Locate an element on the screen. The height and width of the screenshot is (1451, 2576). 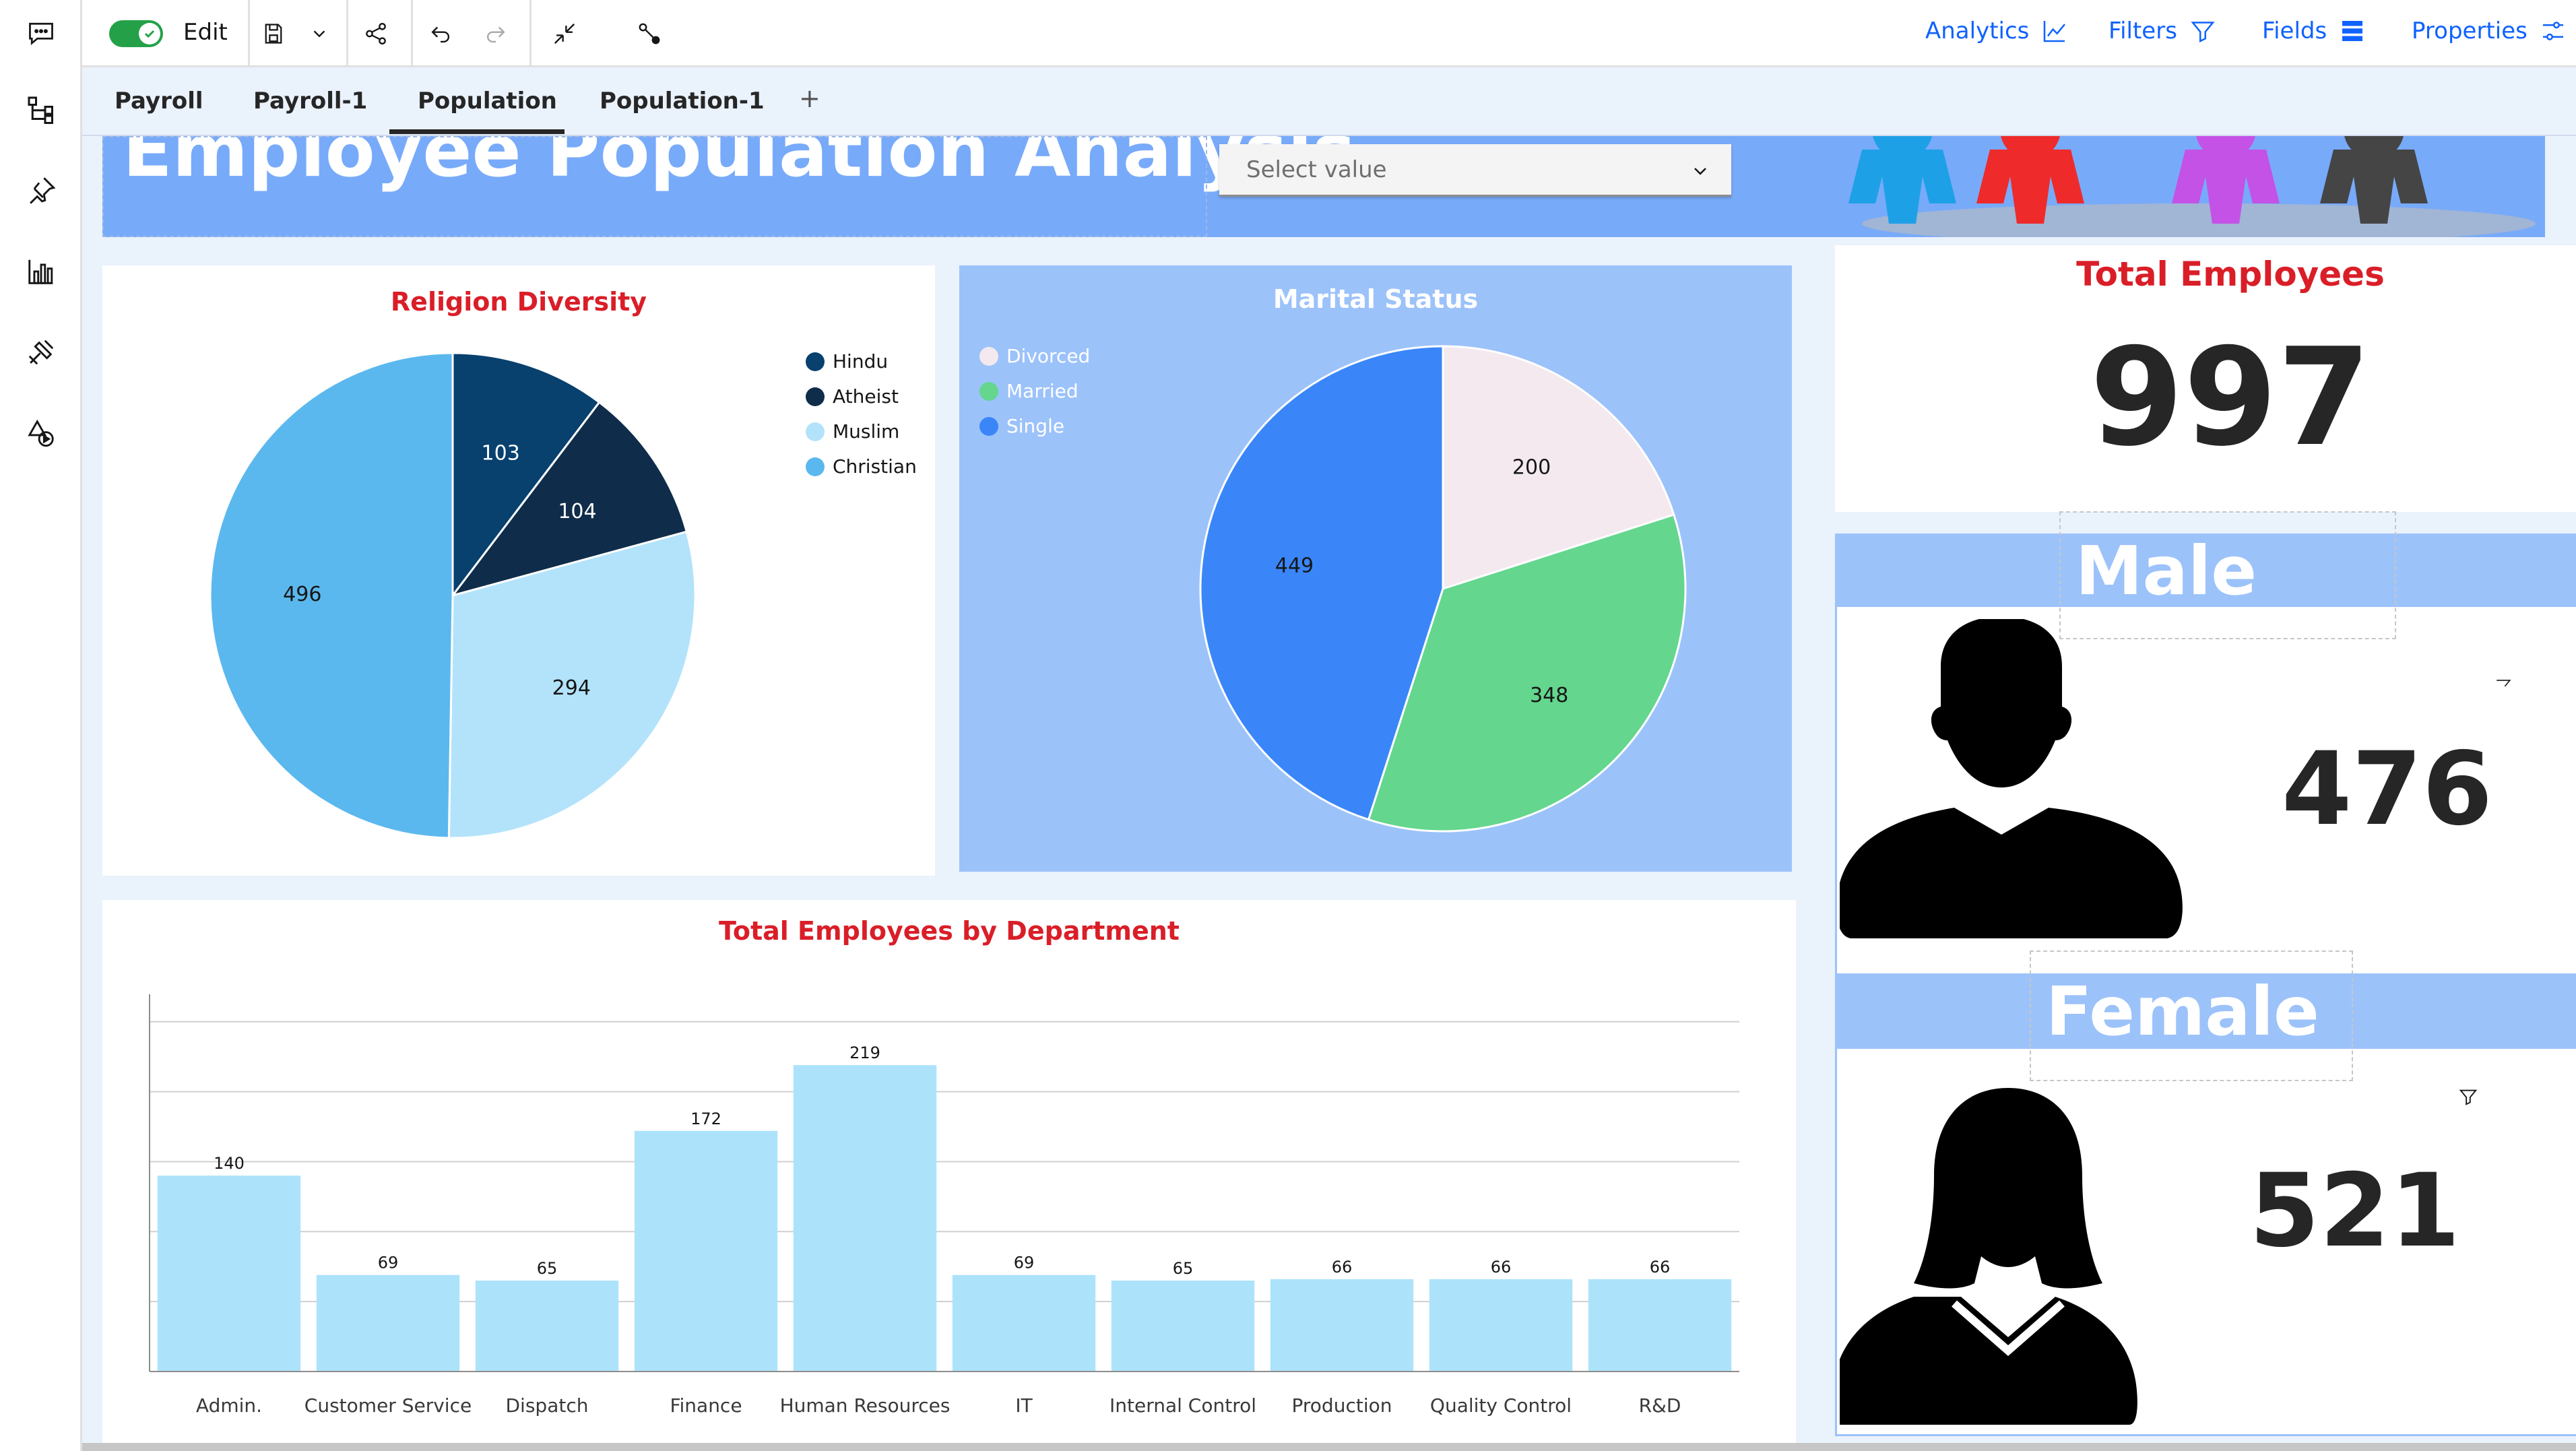
shapes-media-icon is located at coordinates (41, 433).